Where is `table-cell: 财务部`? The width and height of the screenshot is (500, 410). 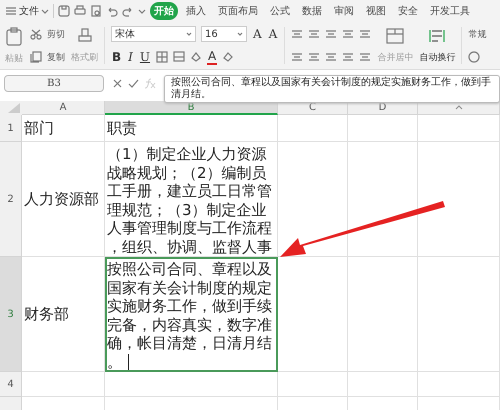 table-cell: 财务部 is located at coordinates (63, 314).